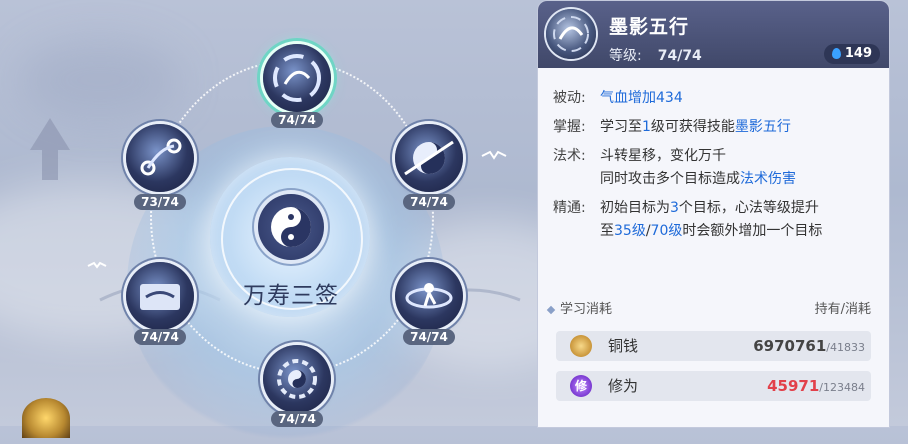 The height and width of the screenshot is (444, 908). I want to click on text: 至, so click(607, 231).